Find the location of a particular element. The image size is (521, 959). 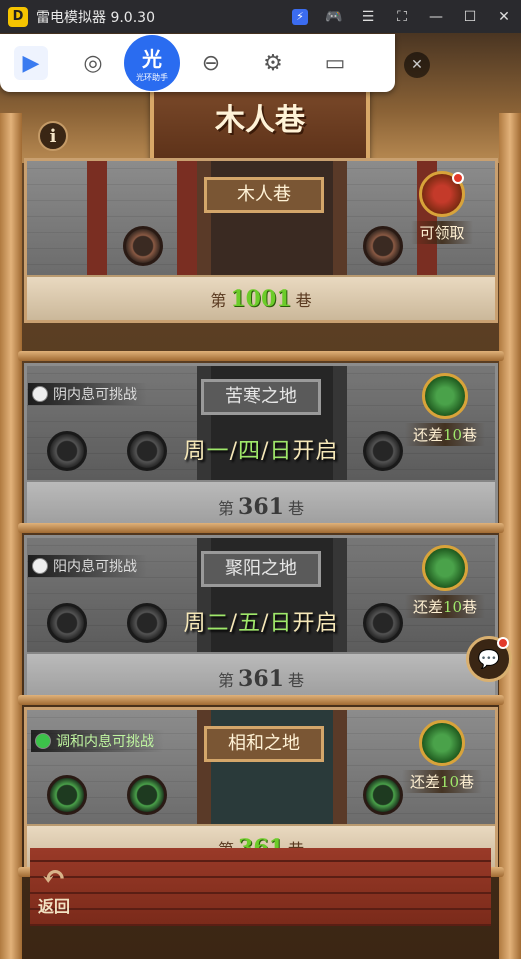

window-button: ▭ is located at coordinates (335, 63).